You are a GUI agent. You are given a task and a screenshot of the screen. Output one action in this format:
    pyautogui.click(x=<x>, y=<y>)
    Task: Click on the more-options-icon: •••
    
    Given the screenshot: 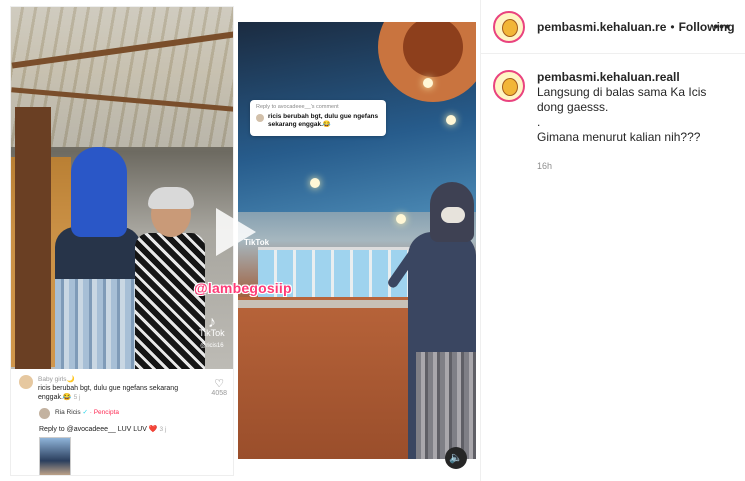 What is the action you would take?
    pyautogui.click(x=722, y=26)
    